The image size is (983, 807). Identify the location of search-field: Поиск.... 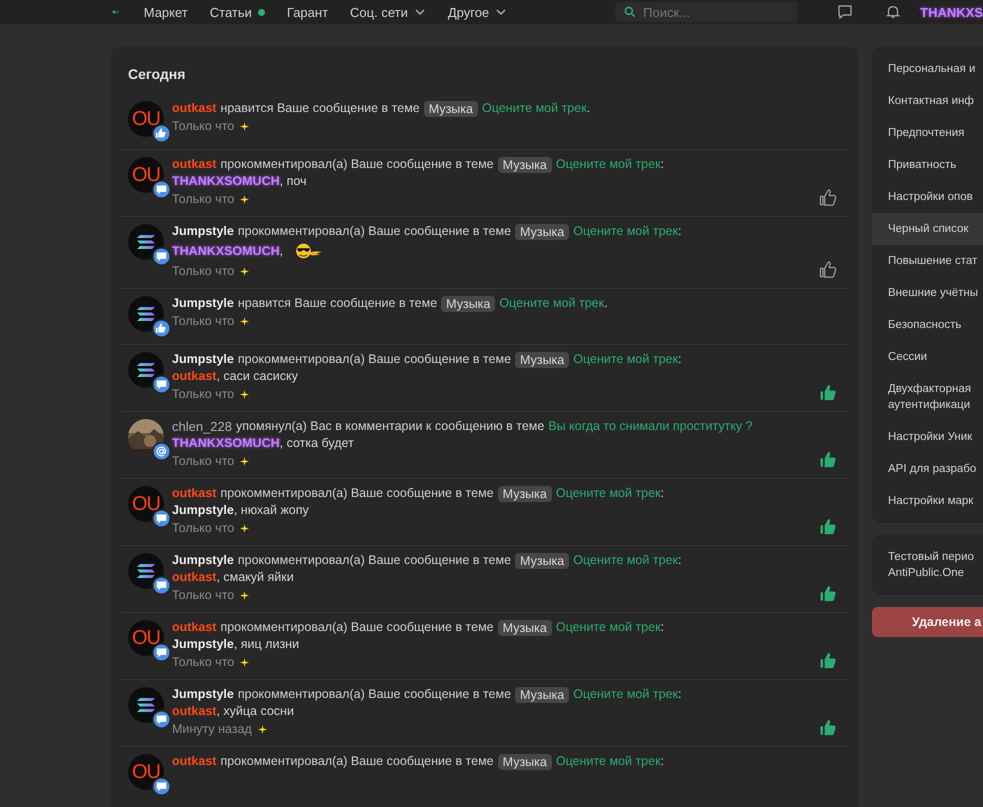
(706, 12).